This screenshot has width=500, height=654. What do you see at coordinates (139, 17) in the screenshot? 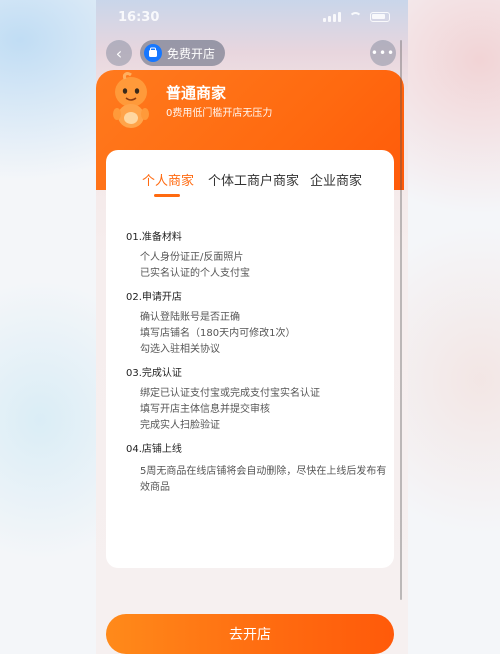
I see `status-time: 16:30` at bounding box center [139, 17].